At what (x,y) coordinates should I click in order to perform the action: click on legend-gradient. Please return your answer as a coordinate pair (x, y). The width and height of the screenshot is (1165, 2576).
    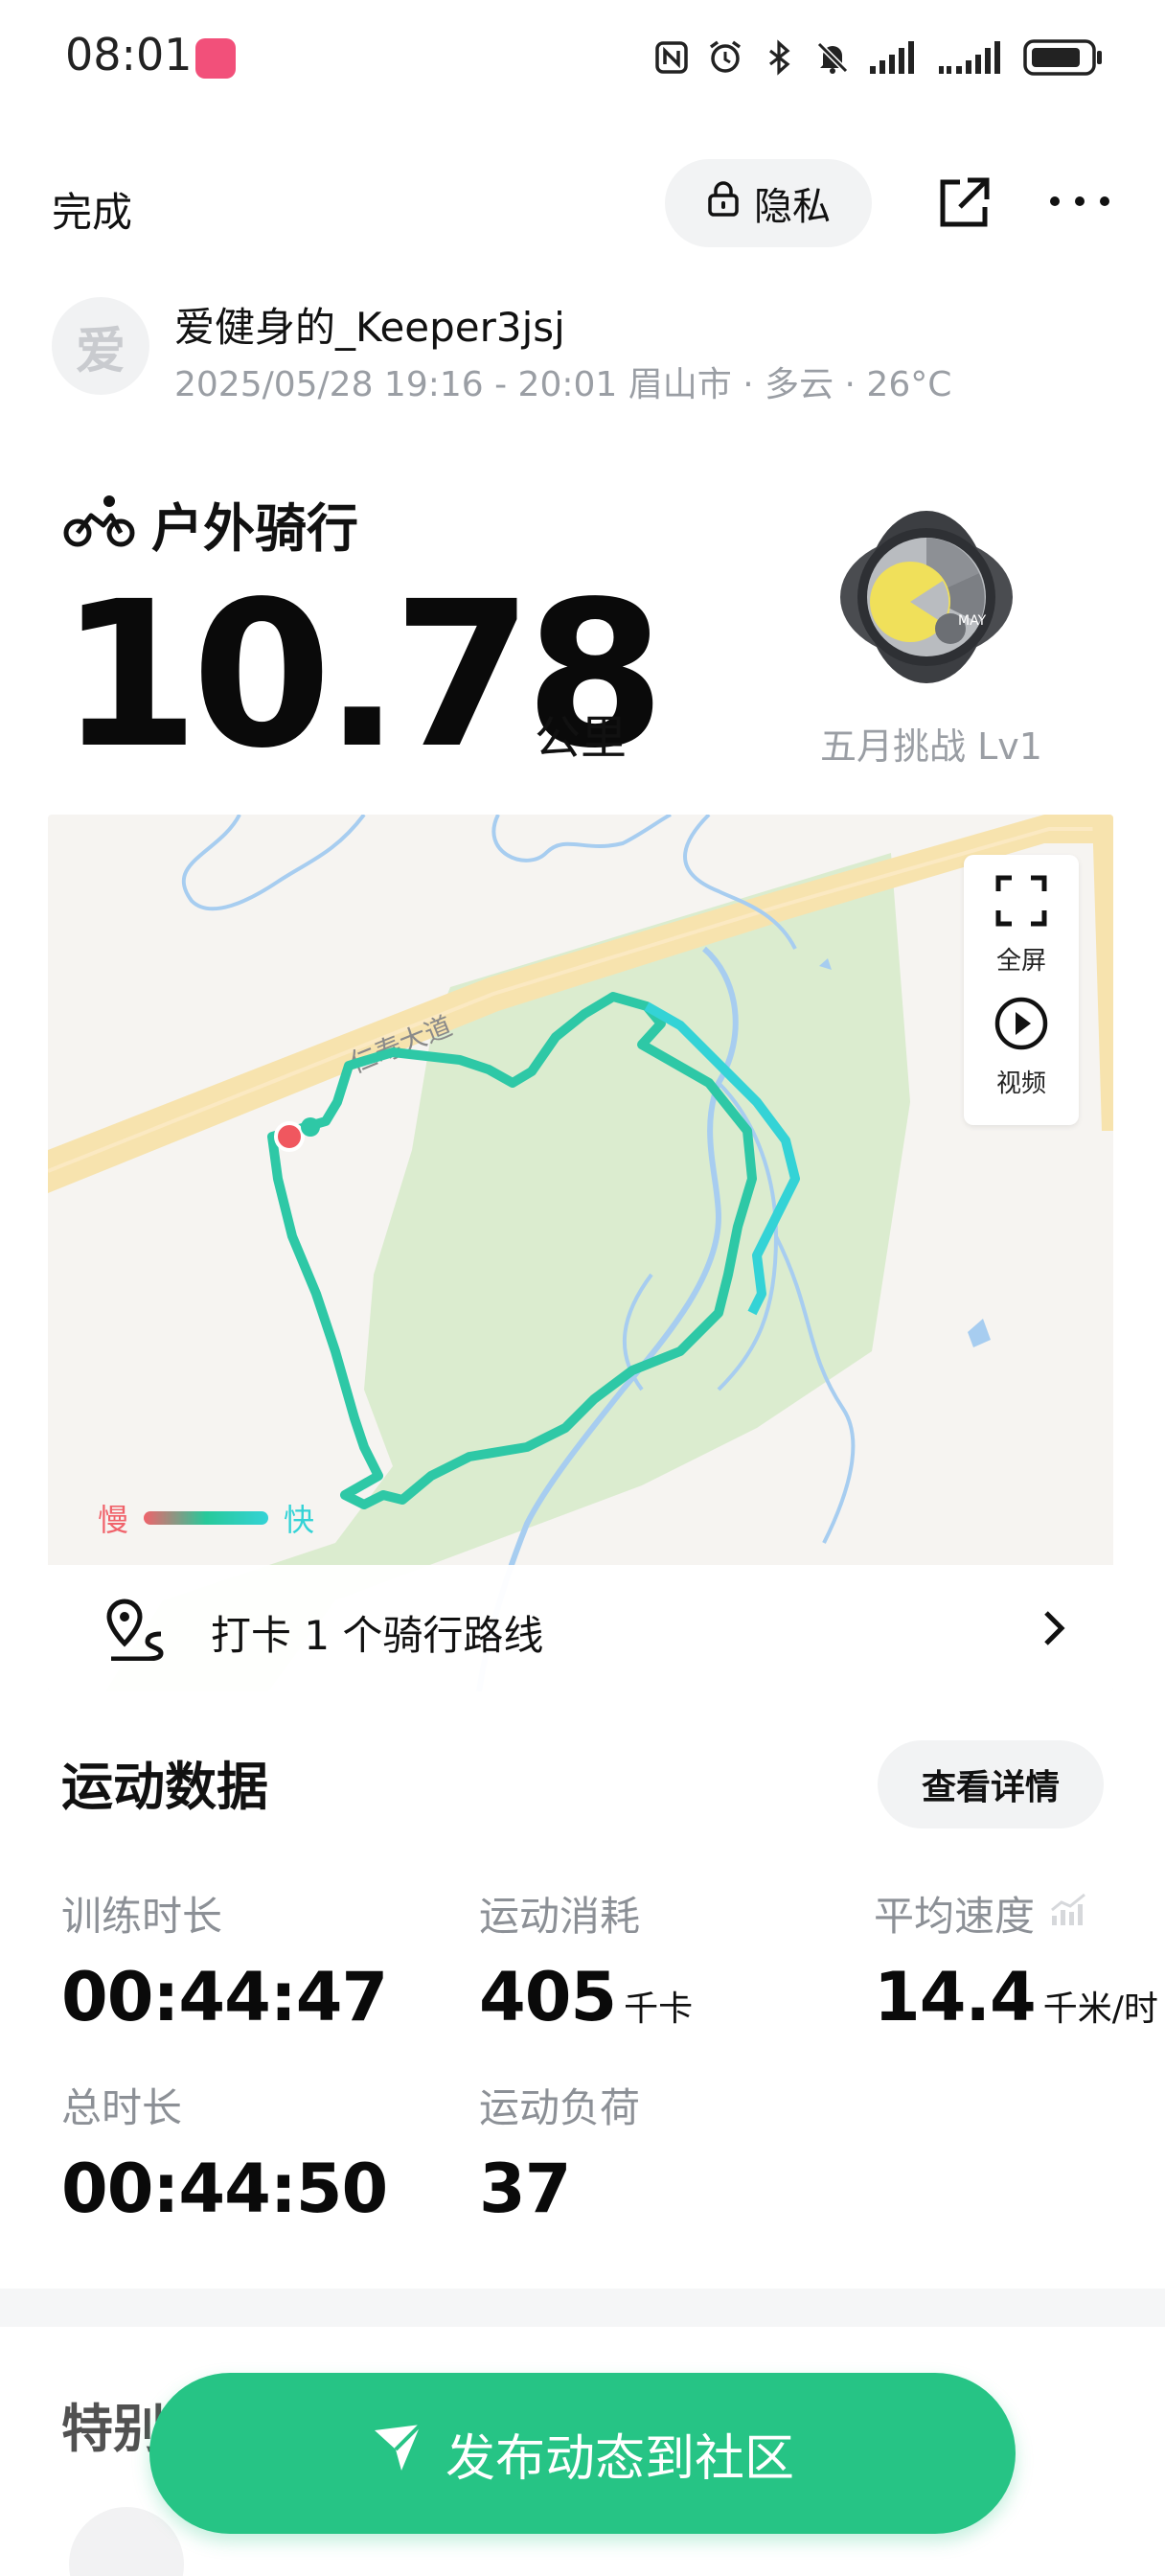
    Looking at the image, I should click on (207, 1518).